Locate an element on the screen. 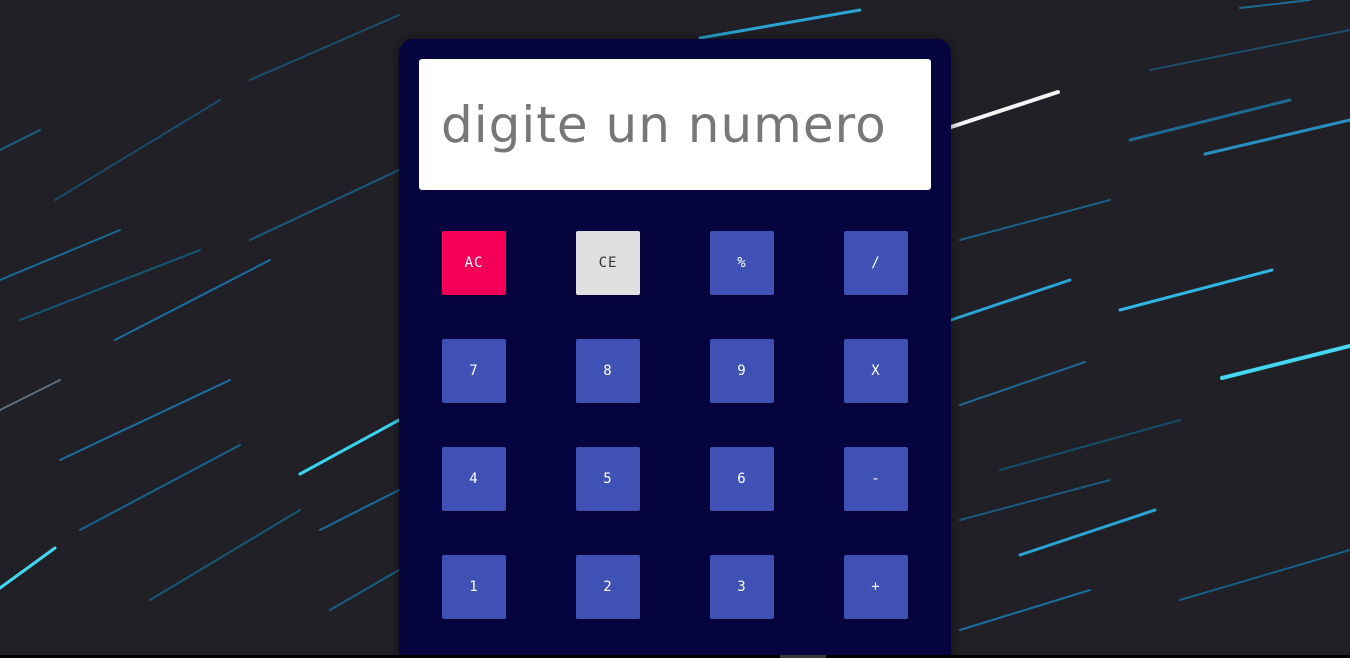  clear-entry-button: CE is located at coordinates (608, 263).